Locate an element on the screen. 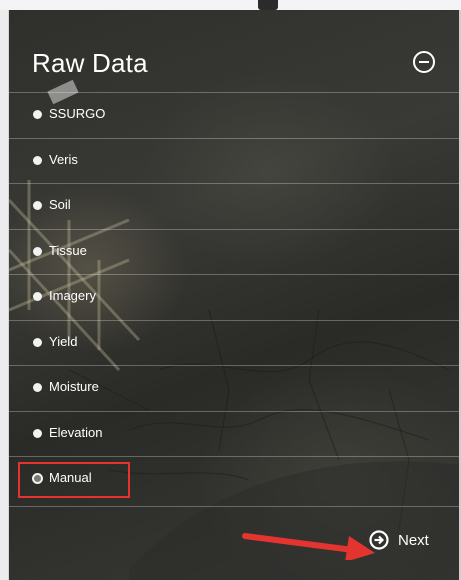 This screenshot has height=580, width=461. list-item-label: Veris is located at coordinates (63, 159).